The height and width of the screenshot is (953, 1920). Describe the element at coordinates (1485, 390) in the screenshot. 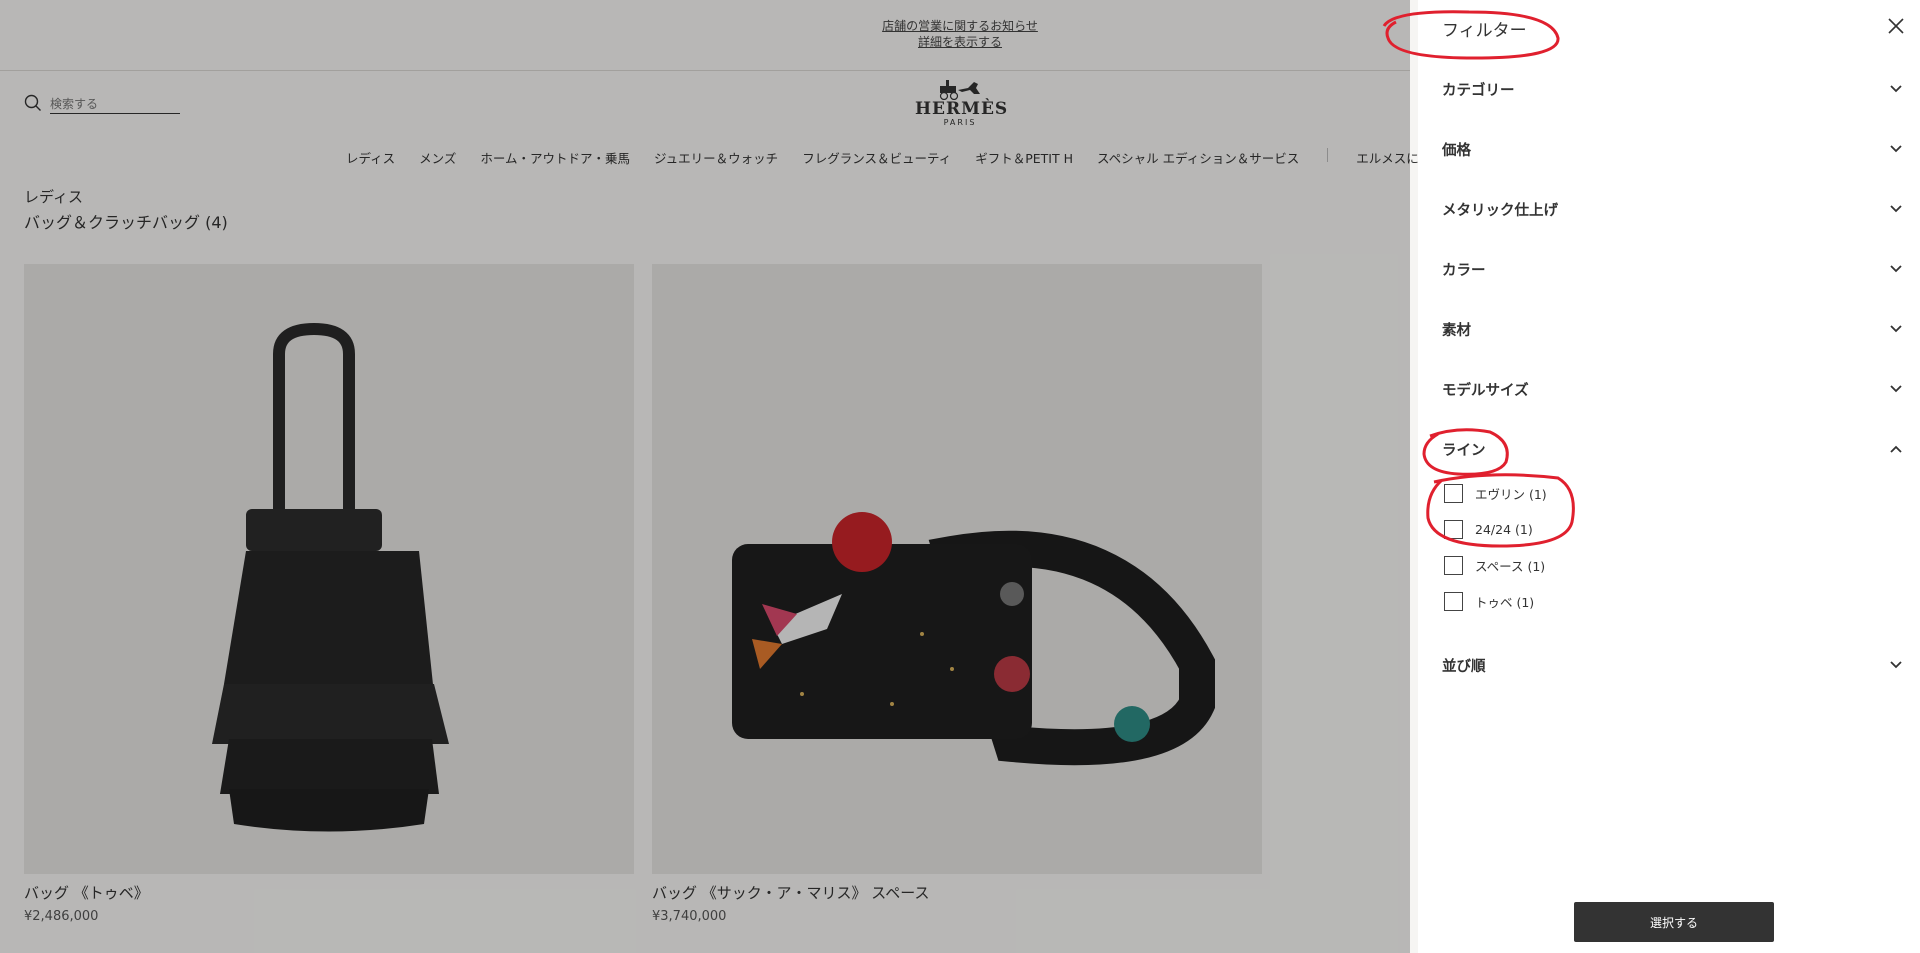

I see `facet-label: モデルサイズ` at that location.